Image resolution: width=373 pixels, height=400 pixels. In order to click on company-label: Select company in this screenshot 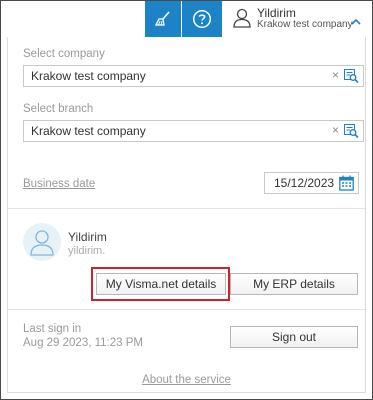, I will do `click(64, 54)`.